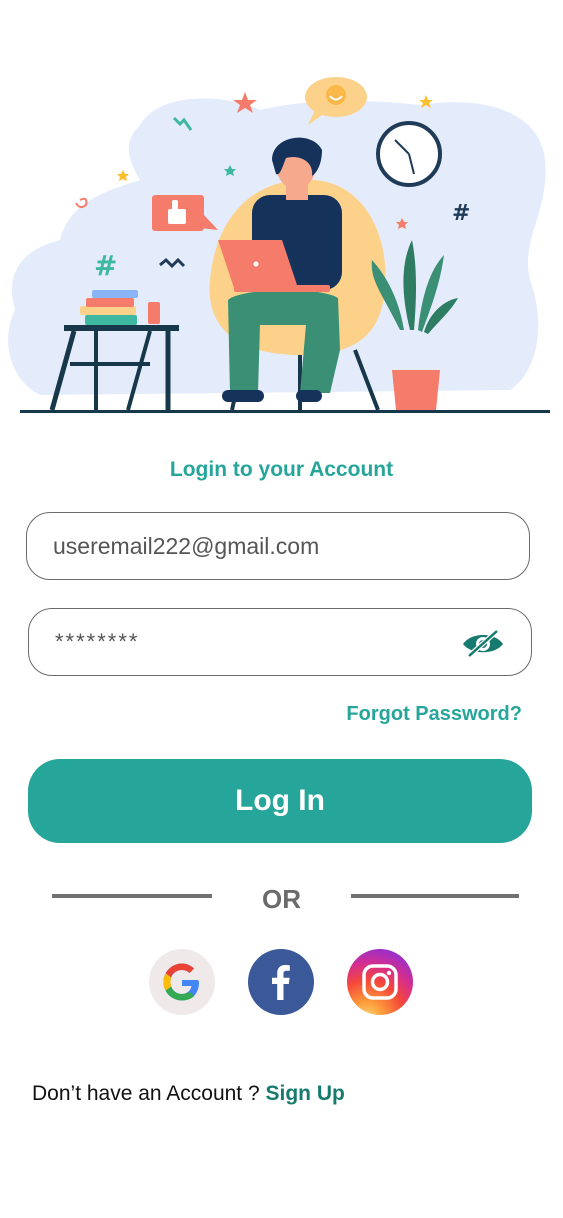 The width and height of the screenshot is (563, 1218). I want to click on wall-clock, so click(409, 154).